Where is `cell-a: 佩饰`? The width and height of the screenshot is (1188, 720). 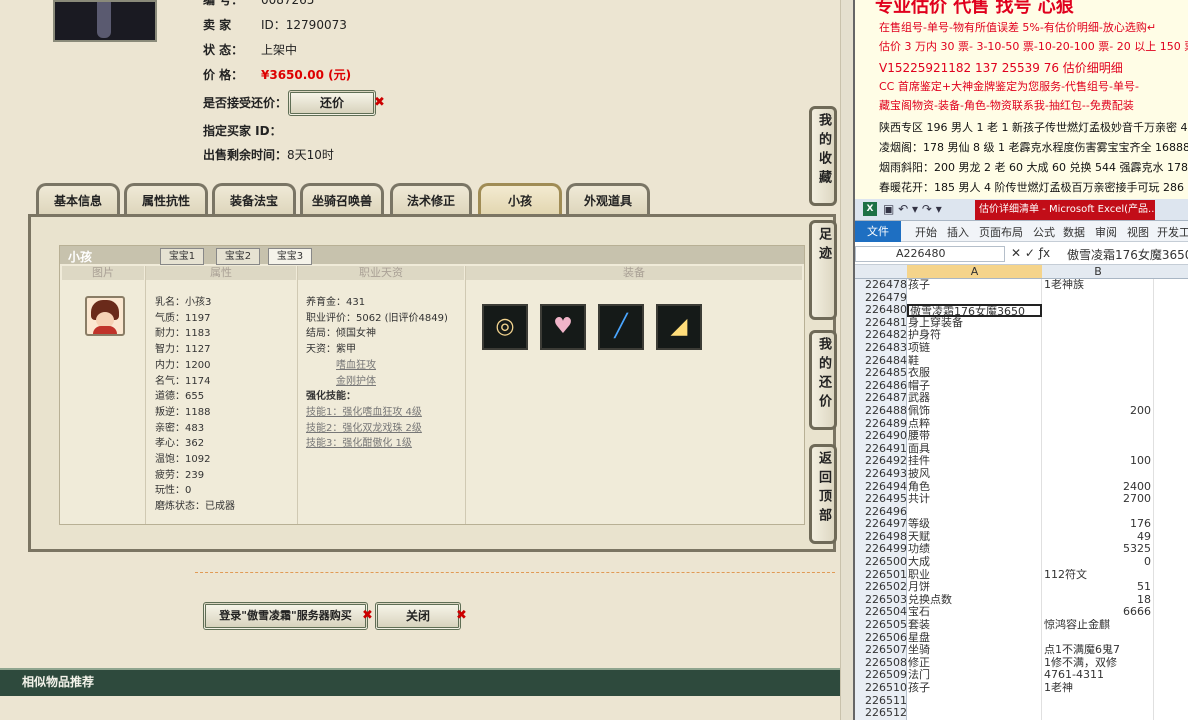 cell-a: 佩饰 is located at coordinates (974, 411).